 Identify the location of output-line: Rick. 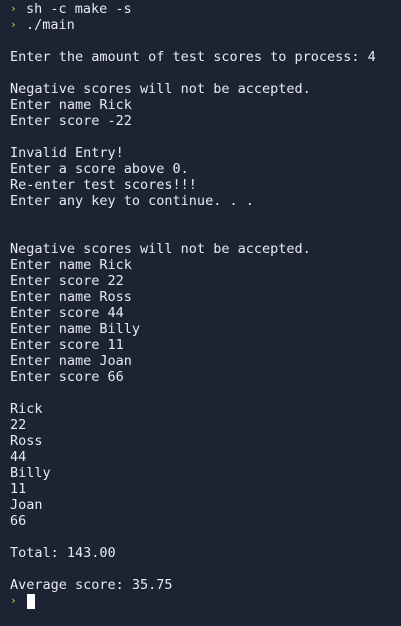
(26, 409).